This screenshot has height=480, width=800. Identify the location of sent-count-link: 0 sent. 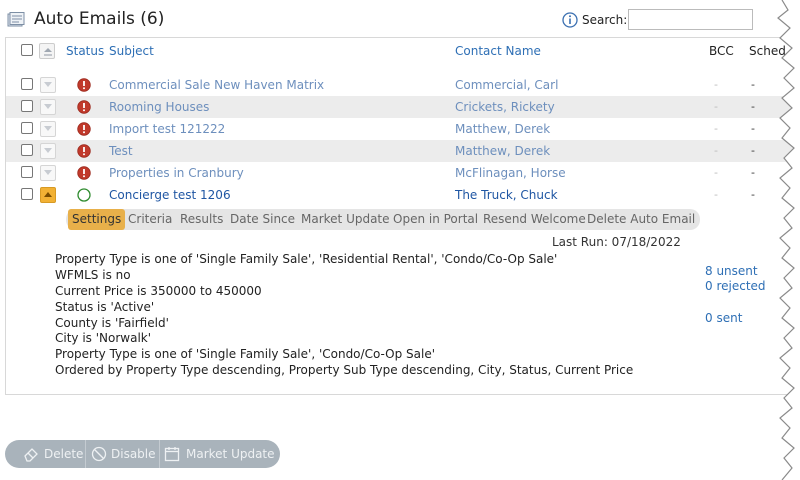
(723, 318).